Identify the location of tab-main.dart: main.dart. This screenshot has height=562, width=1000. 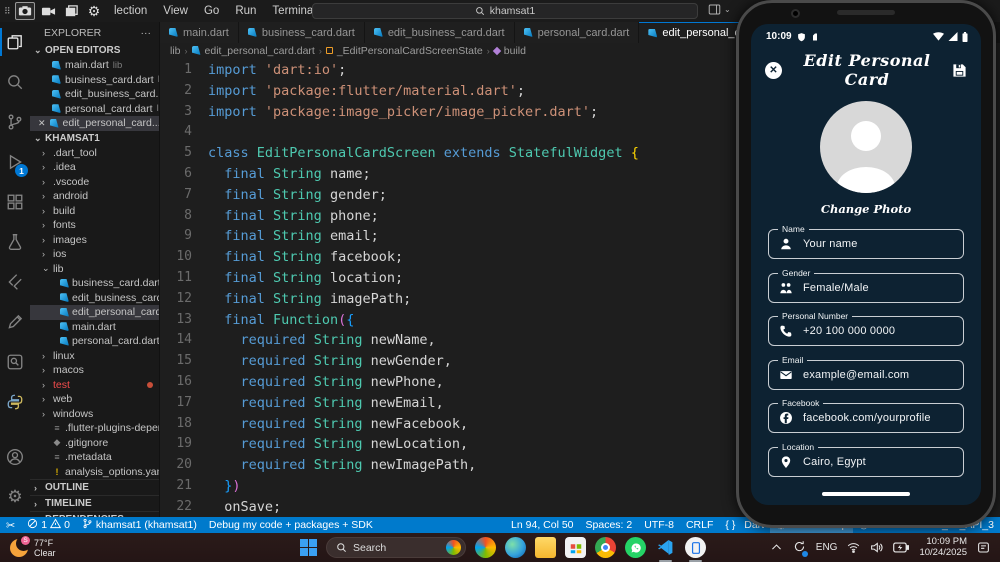
(199, 32).